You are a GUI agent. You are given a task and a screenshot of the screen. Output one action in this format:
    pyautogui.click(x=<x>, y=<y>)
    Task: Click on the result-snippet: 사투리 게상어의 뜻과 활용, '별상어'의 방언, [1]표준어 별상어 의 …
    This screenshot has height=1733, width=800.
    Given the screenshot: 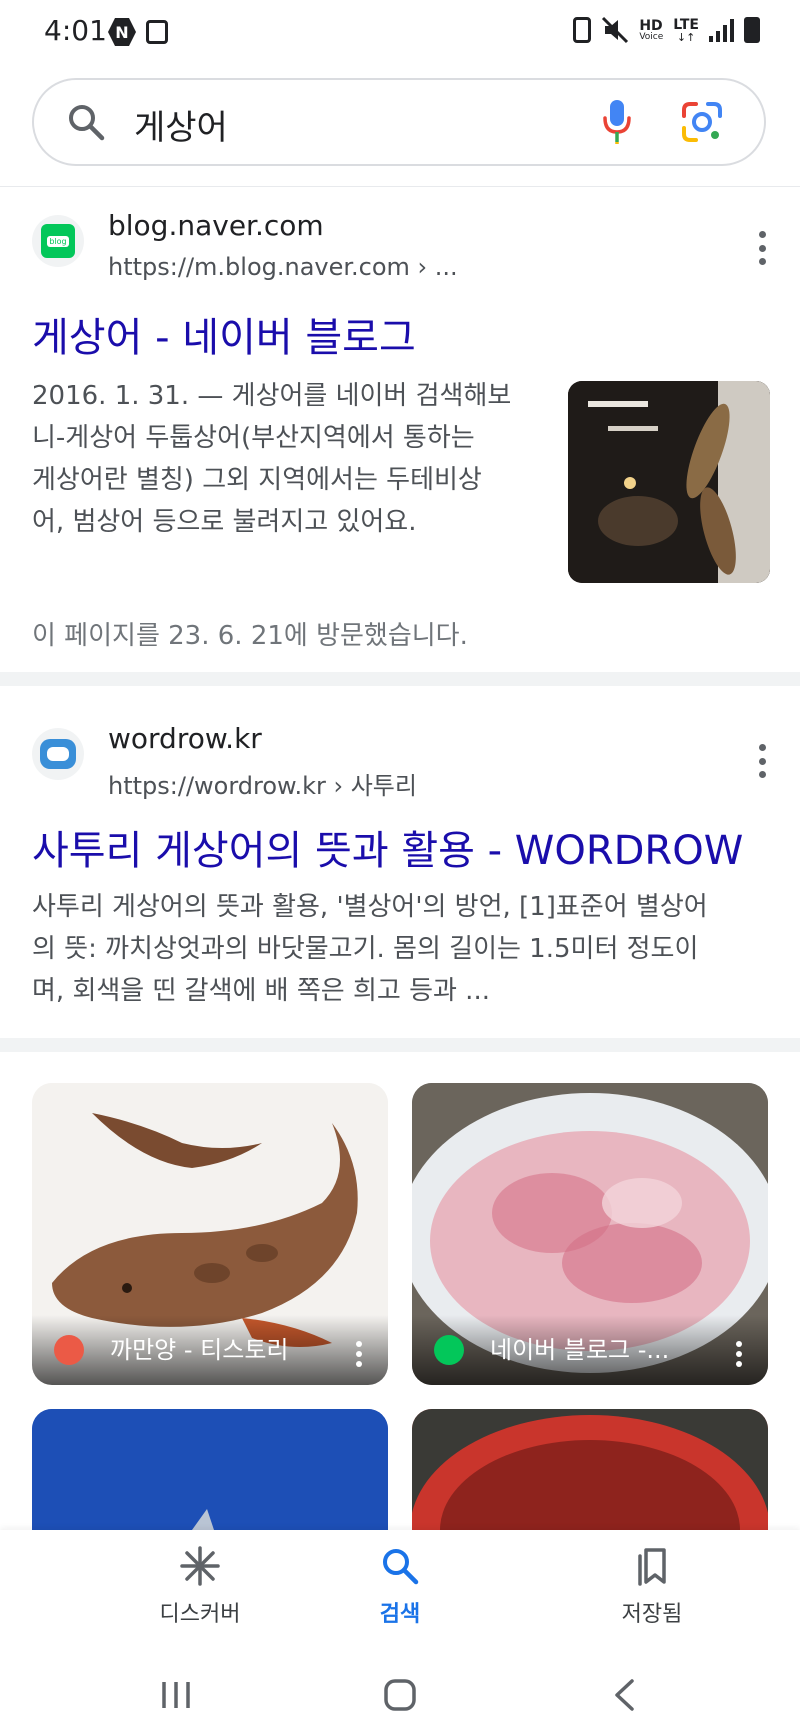 What is the action you would take?
    pyautogui.click(x=402, y=949)
    